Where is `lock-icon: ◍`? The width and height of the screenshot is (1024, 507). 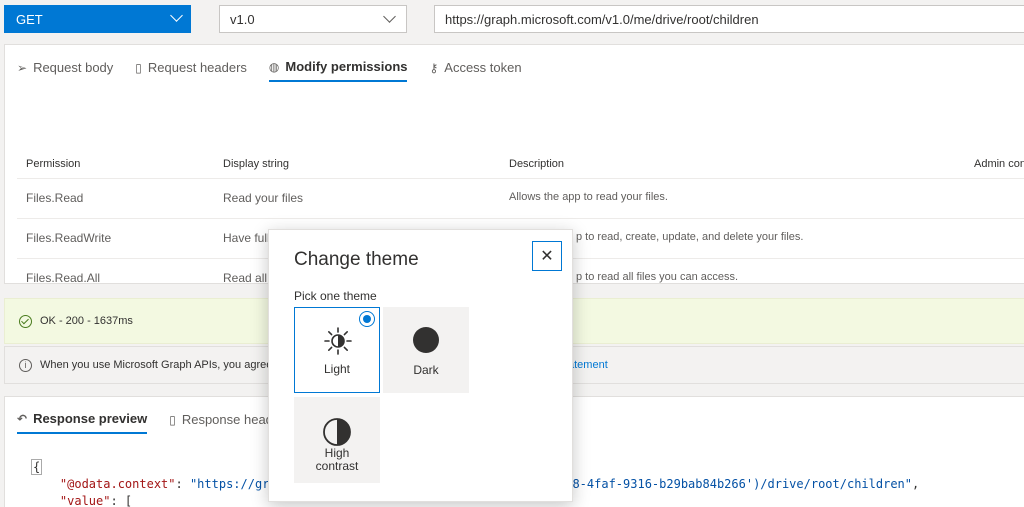
lock-icon: ◍ is located at coordinates (274, 66).